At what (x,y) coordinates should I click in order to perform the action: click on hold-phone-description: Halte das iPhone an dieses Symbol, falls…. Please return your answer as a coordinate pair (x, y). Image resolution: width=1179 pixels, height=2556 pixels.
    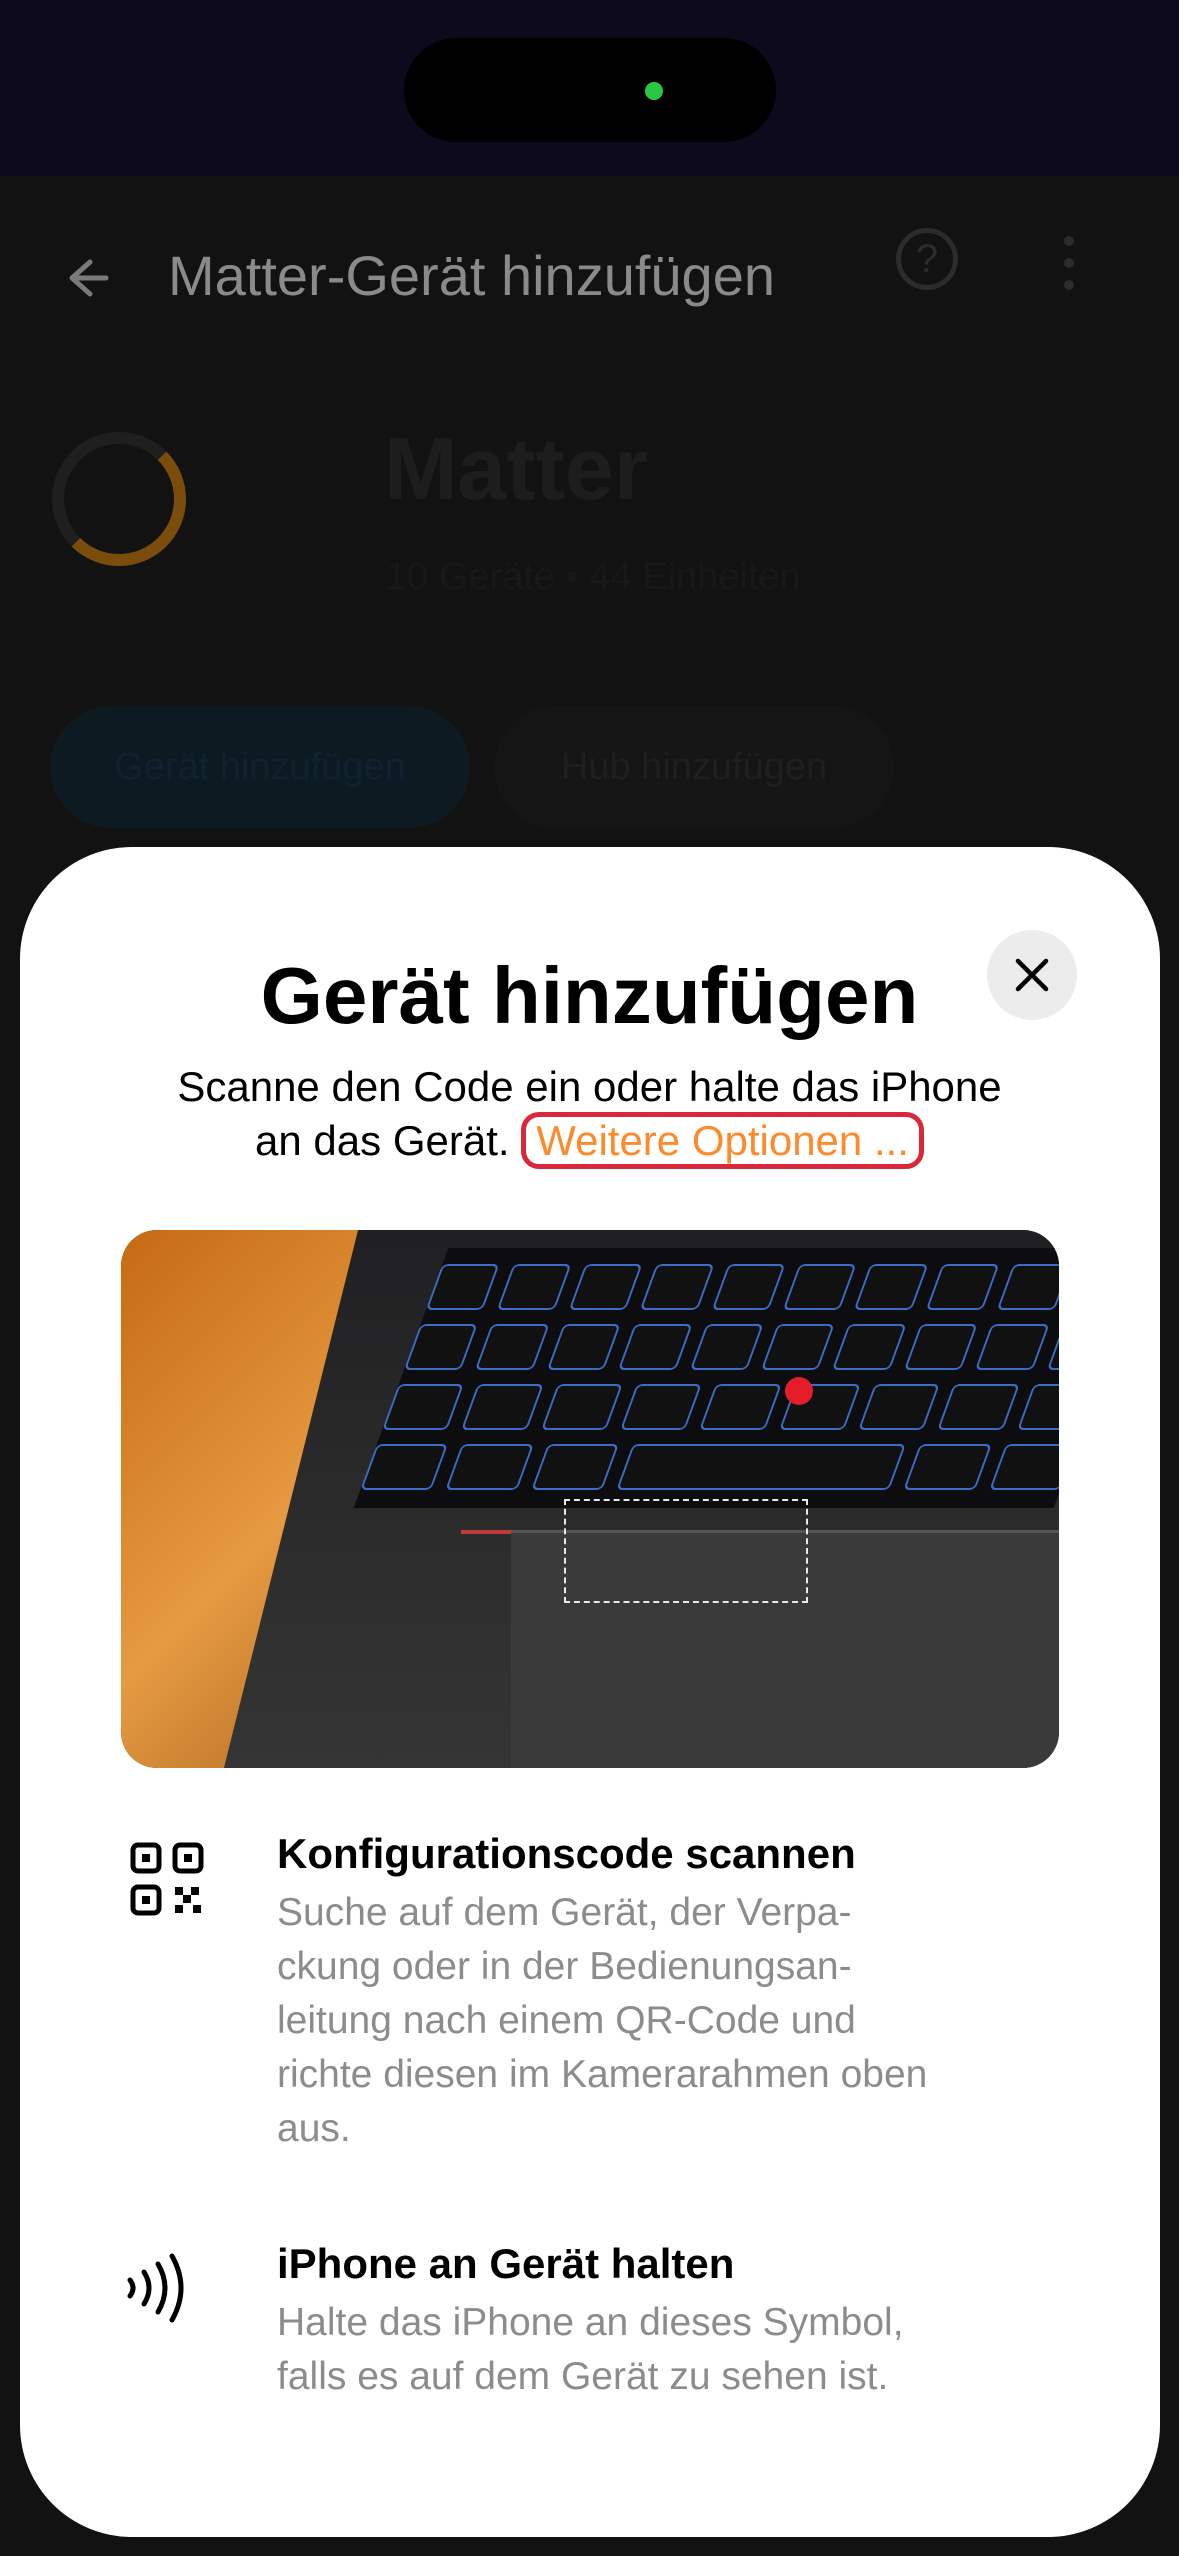
    Looking at the image, I should click on (672, 2350).